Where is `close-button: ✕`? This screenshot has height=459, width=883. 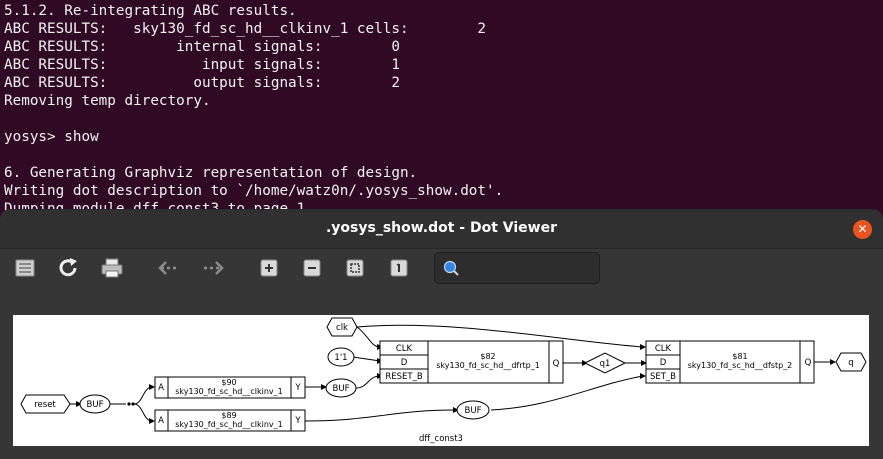
close-button: ✕ is located at coordinates (862, 229).